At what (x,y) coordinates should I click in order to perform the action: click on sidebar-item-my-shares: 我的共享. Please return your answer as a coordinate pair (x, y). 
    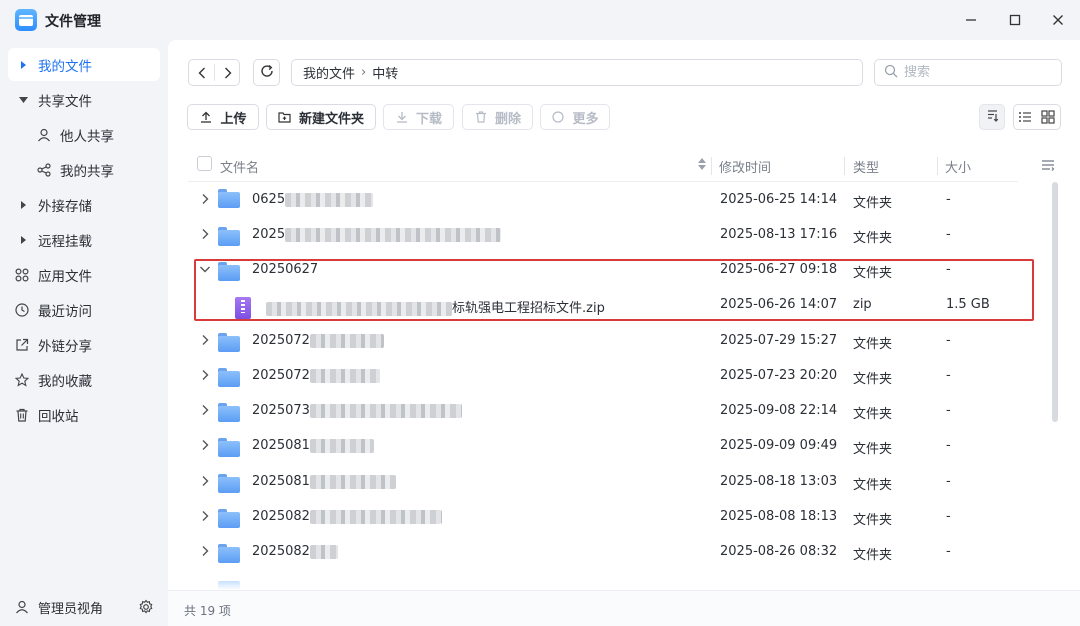
    Looking at the image, I should click on (84, 169).